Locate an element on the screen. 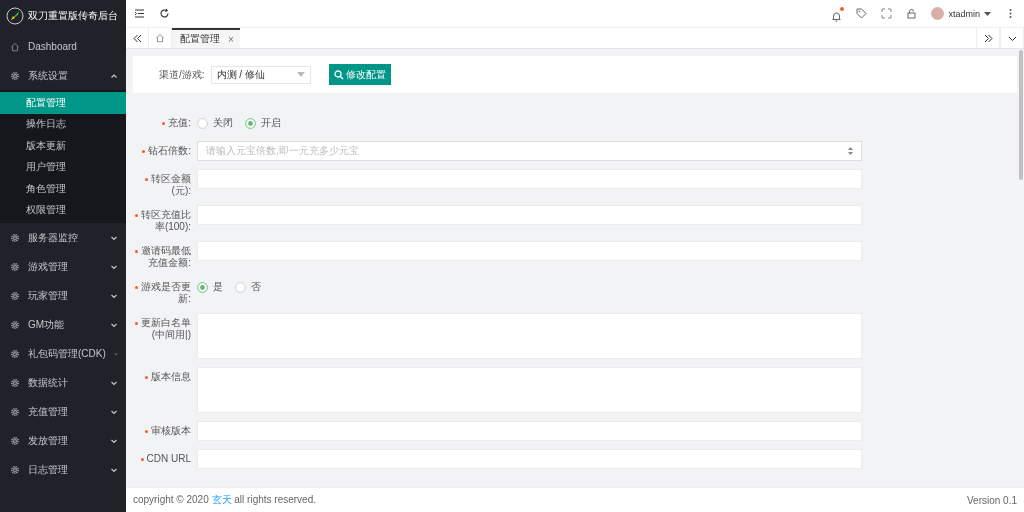  submenu-item: 配置管理 is located at coordinates (63, 103).